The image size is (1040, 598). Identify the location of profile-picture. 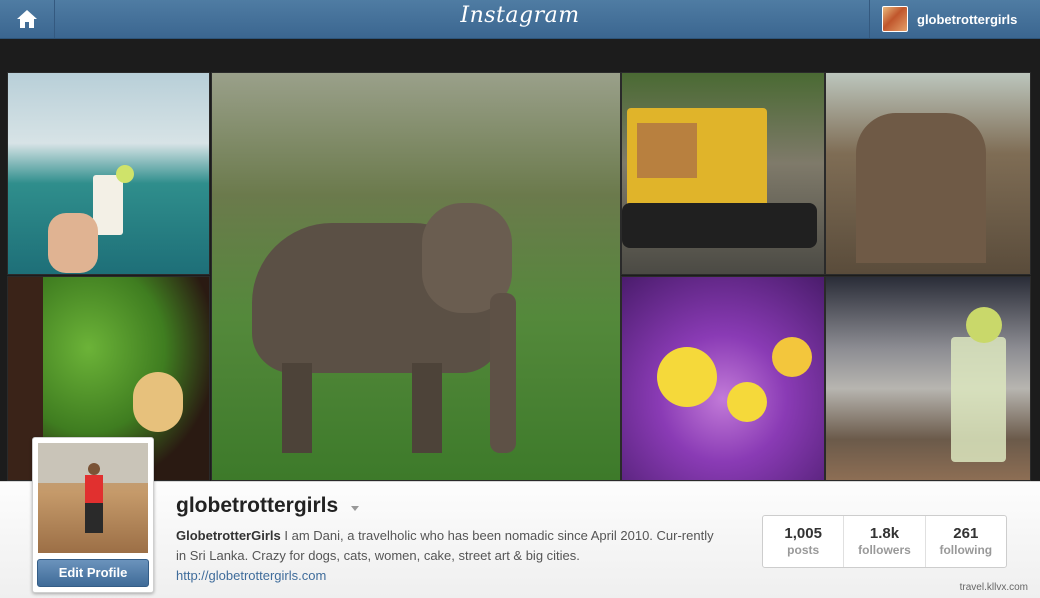
(93, 498).